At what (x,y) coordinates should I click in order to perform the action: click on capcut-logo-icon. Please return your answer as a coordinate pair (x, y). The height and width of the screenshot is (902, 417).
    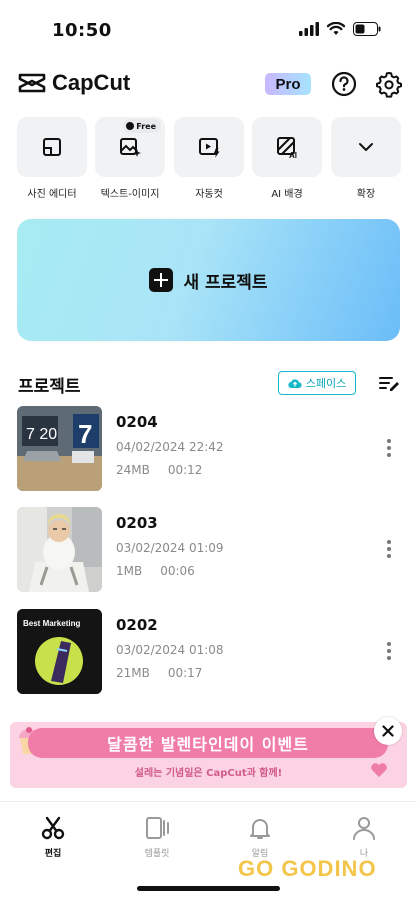
    Looking at the image, I should click on (32, 83).